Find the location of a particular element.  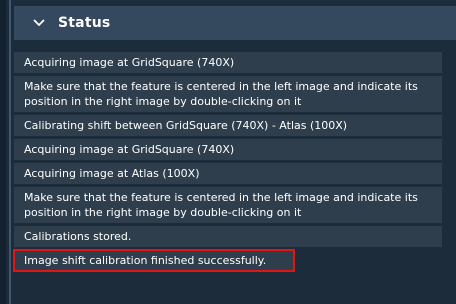

chevron-down-icon is located at coordinates (39, 23).